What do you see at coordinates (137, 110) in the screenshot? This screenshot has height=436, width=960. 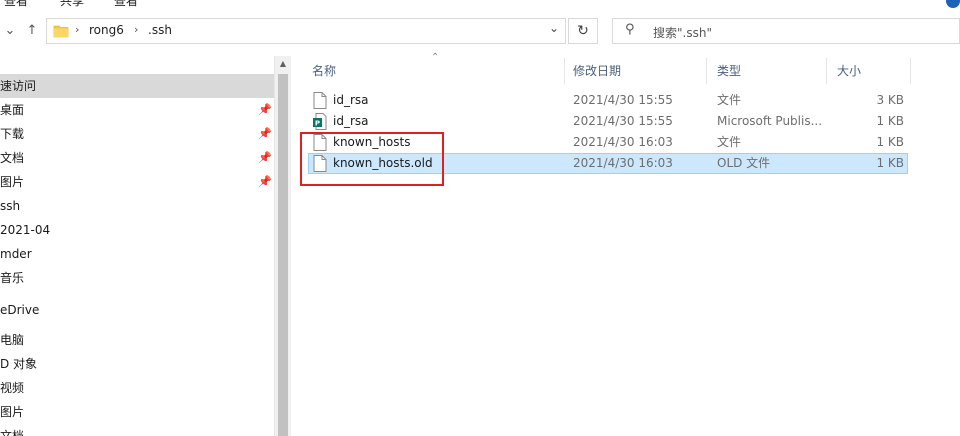 I see `nav-item-desktop: 桌面 📌` at bounding box center [137, 110].